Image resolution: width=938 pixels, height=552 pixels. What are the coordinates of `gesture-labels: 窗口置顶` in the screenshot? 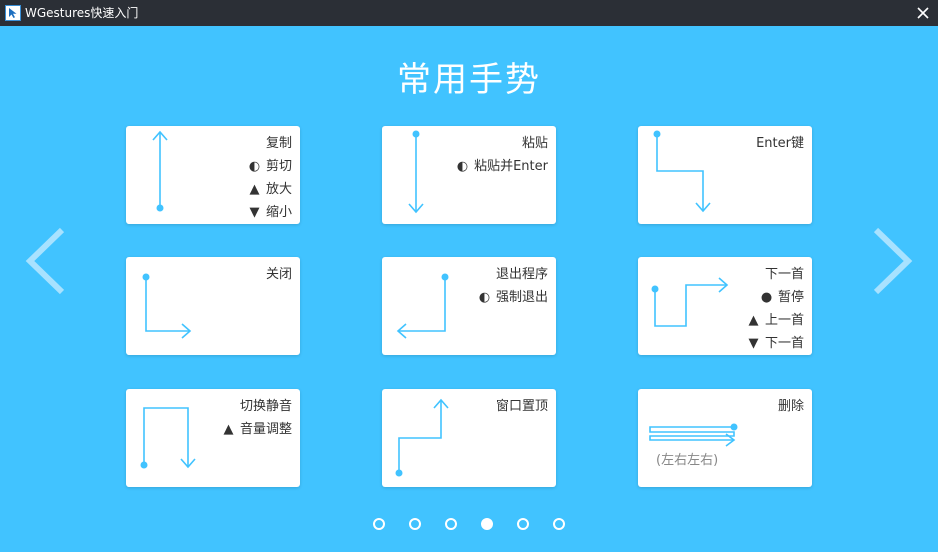 It's located at (522, 406).